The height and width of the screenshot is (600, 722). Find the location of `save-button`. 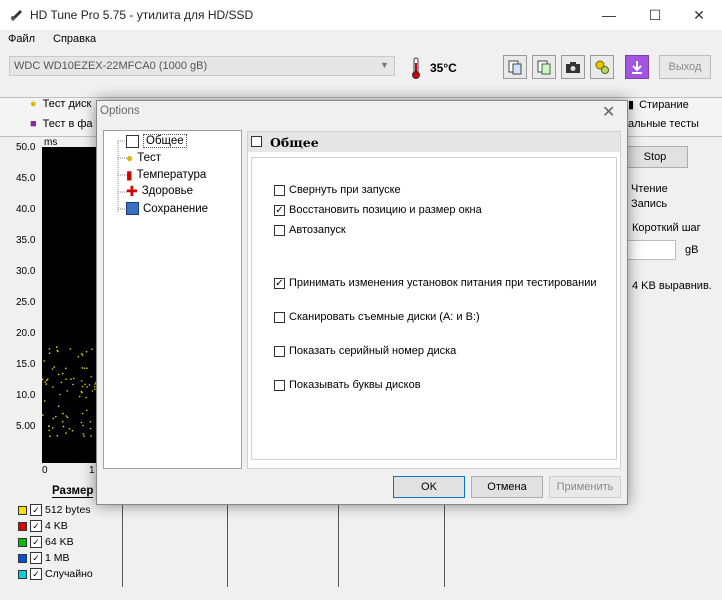

save-button is located at coordinates (637, 67).